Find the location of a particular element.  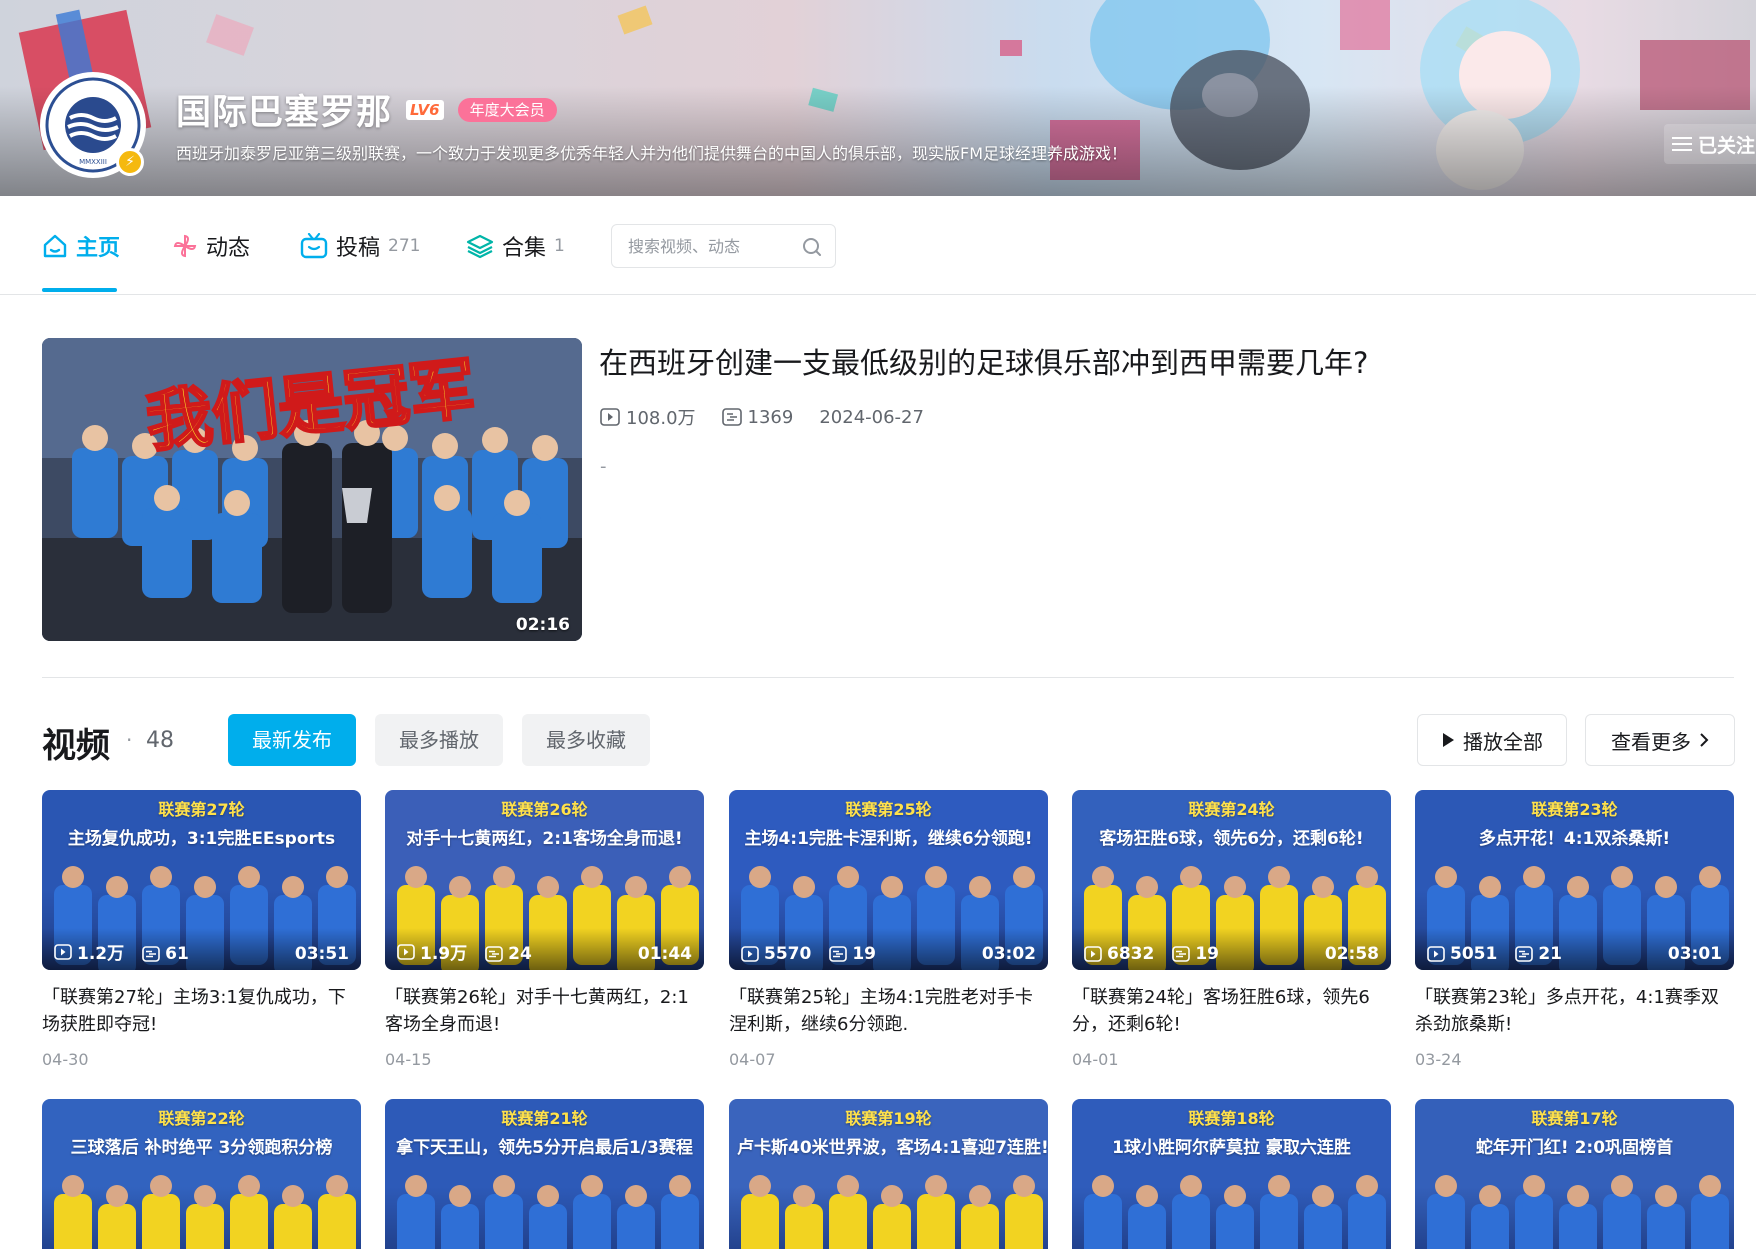

search-input is located at coordinates (702, 246).